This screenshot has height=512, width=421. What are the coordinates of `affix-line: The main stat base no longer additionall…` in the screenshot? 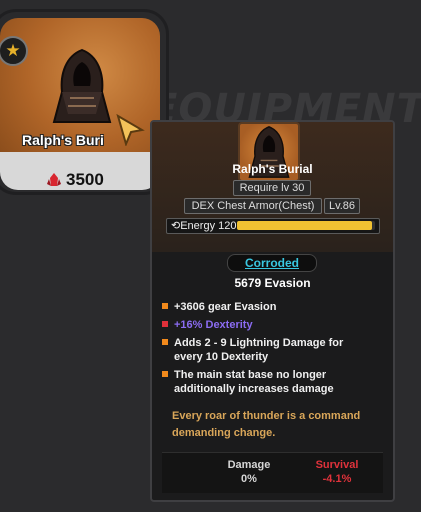 It's located at (268, 382).